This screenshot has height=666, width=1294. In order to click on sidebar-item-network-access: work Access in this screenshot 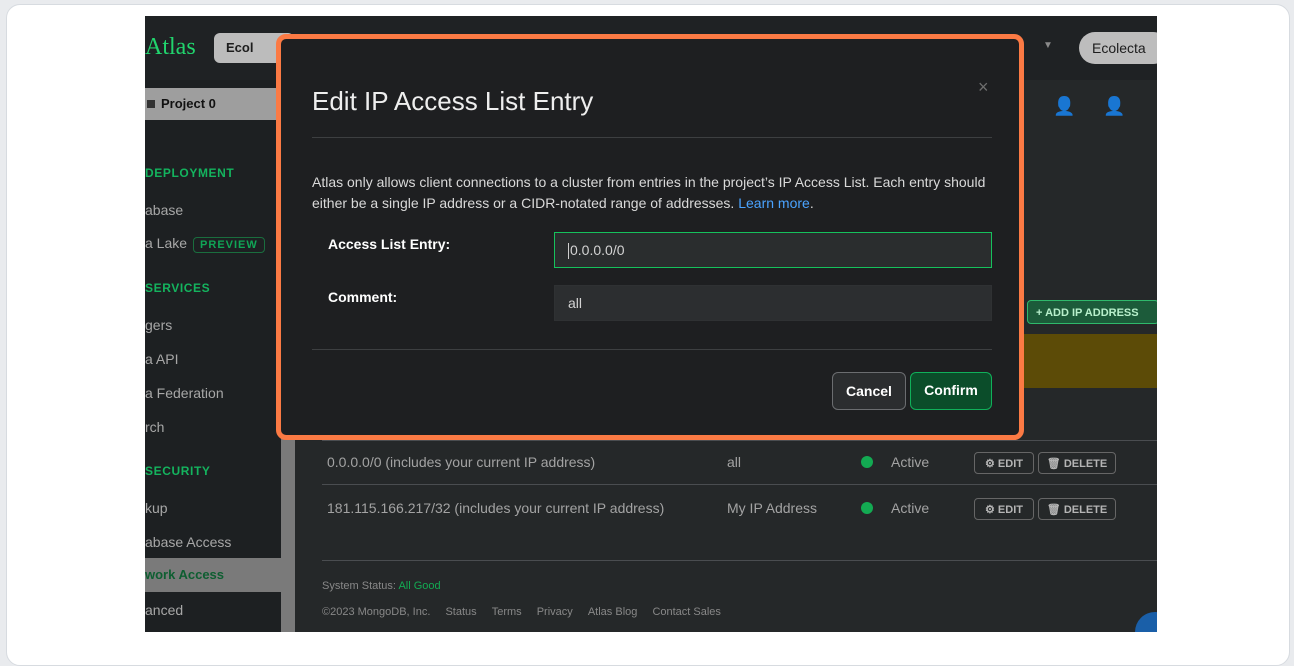, I will do `click(213, 575)`.